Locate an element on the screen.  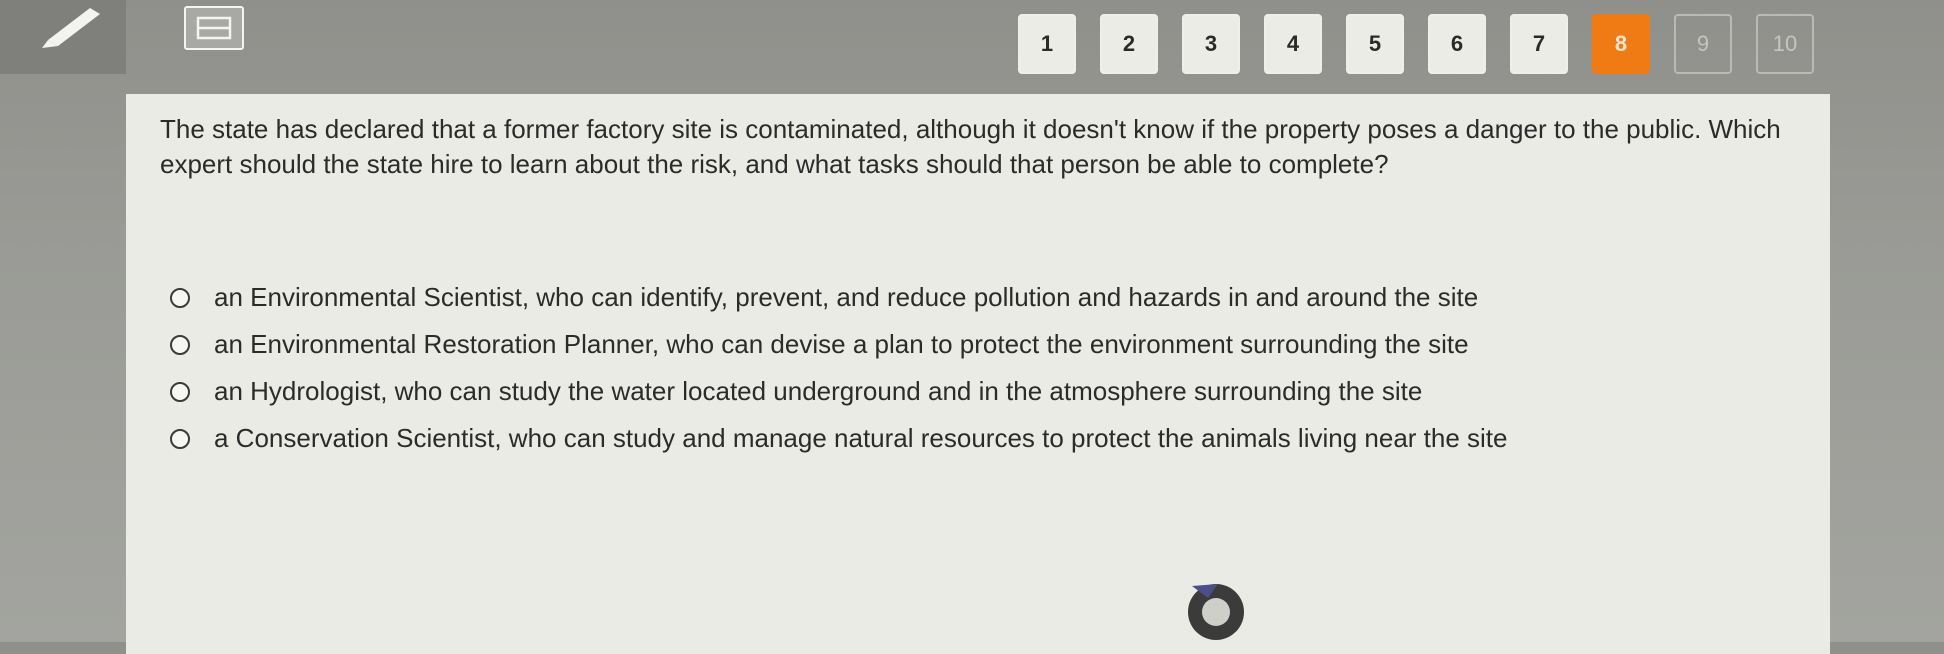
page-button-9: 9 is located at coordinates (1703, 44).